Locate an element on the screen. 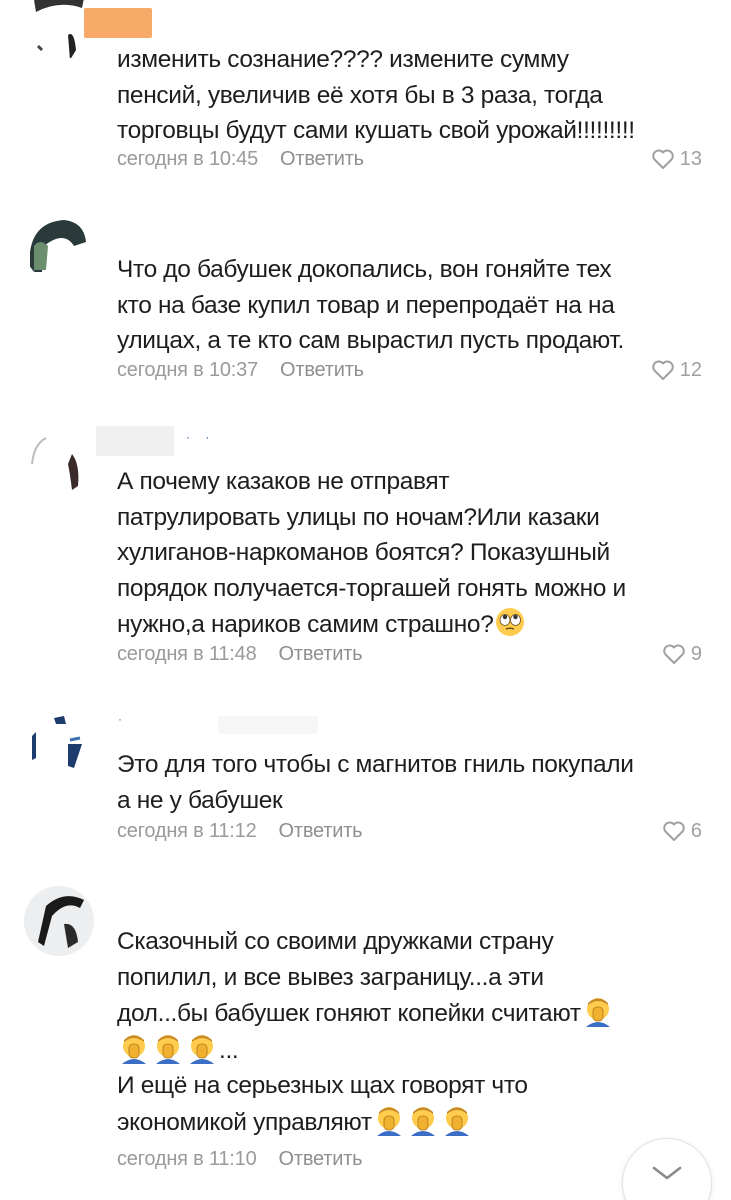 This screenshot has width=731, height=1200. like-button: 6 is located at coordinates (682, 831).